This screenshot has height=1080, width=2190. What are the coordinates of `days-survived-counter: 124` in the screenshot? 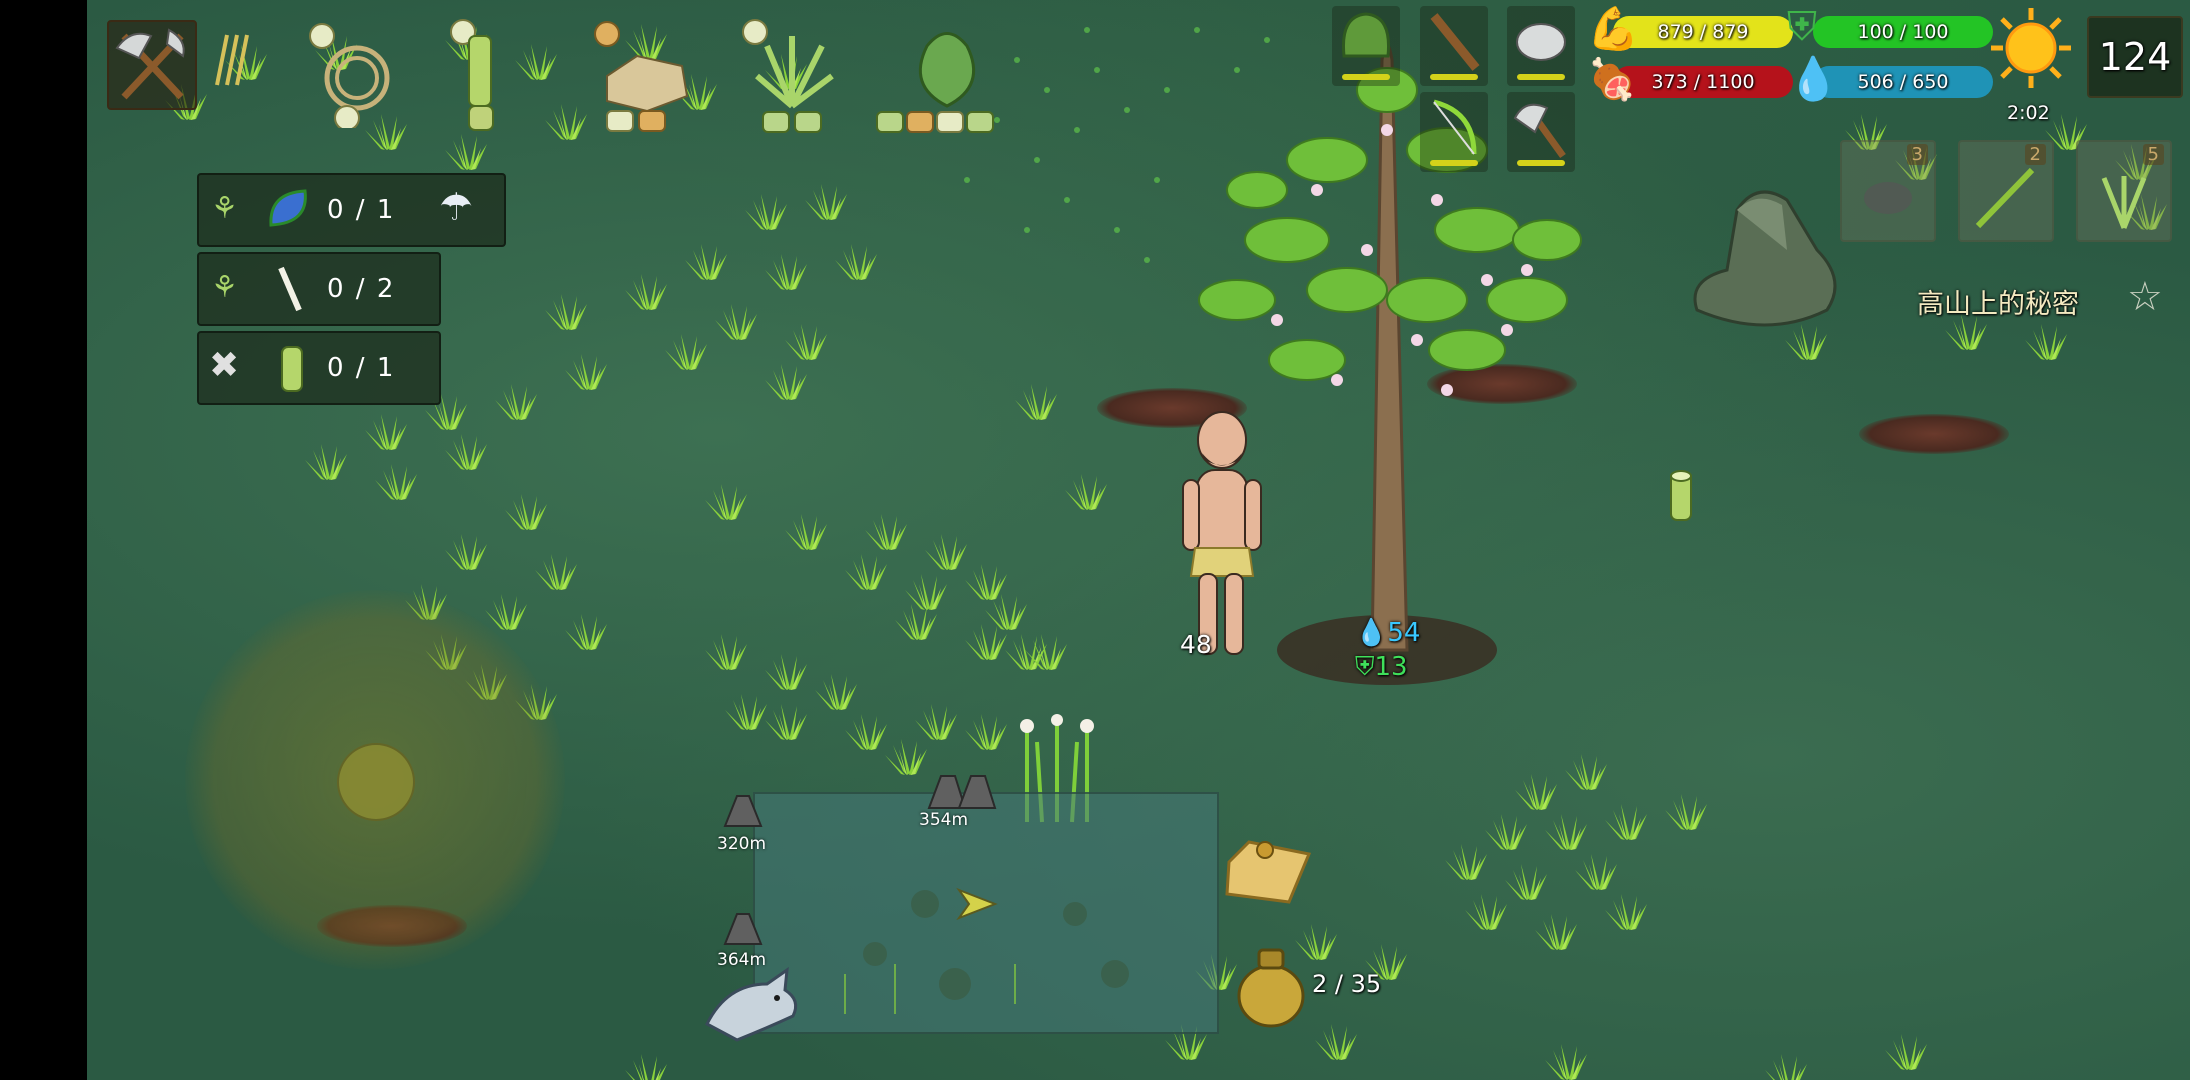 It's located at (2135, 57).